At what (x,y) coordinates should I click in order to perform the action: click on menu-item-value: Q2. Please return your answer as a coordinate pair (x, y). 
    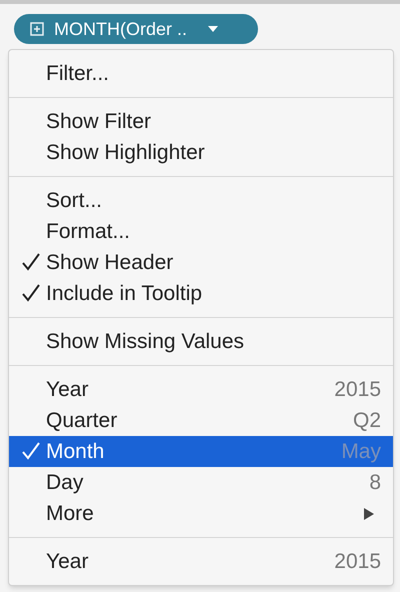
    Looking at the image, I should click on (366, 421).